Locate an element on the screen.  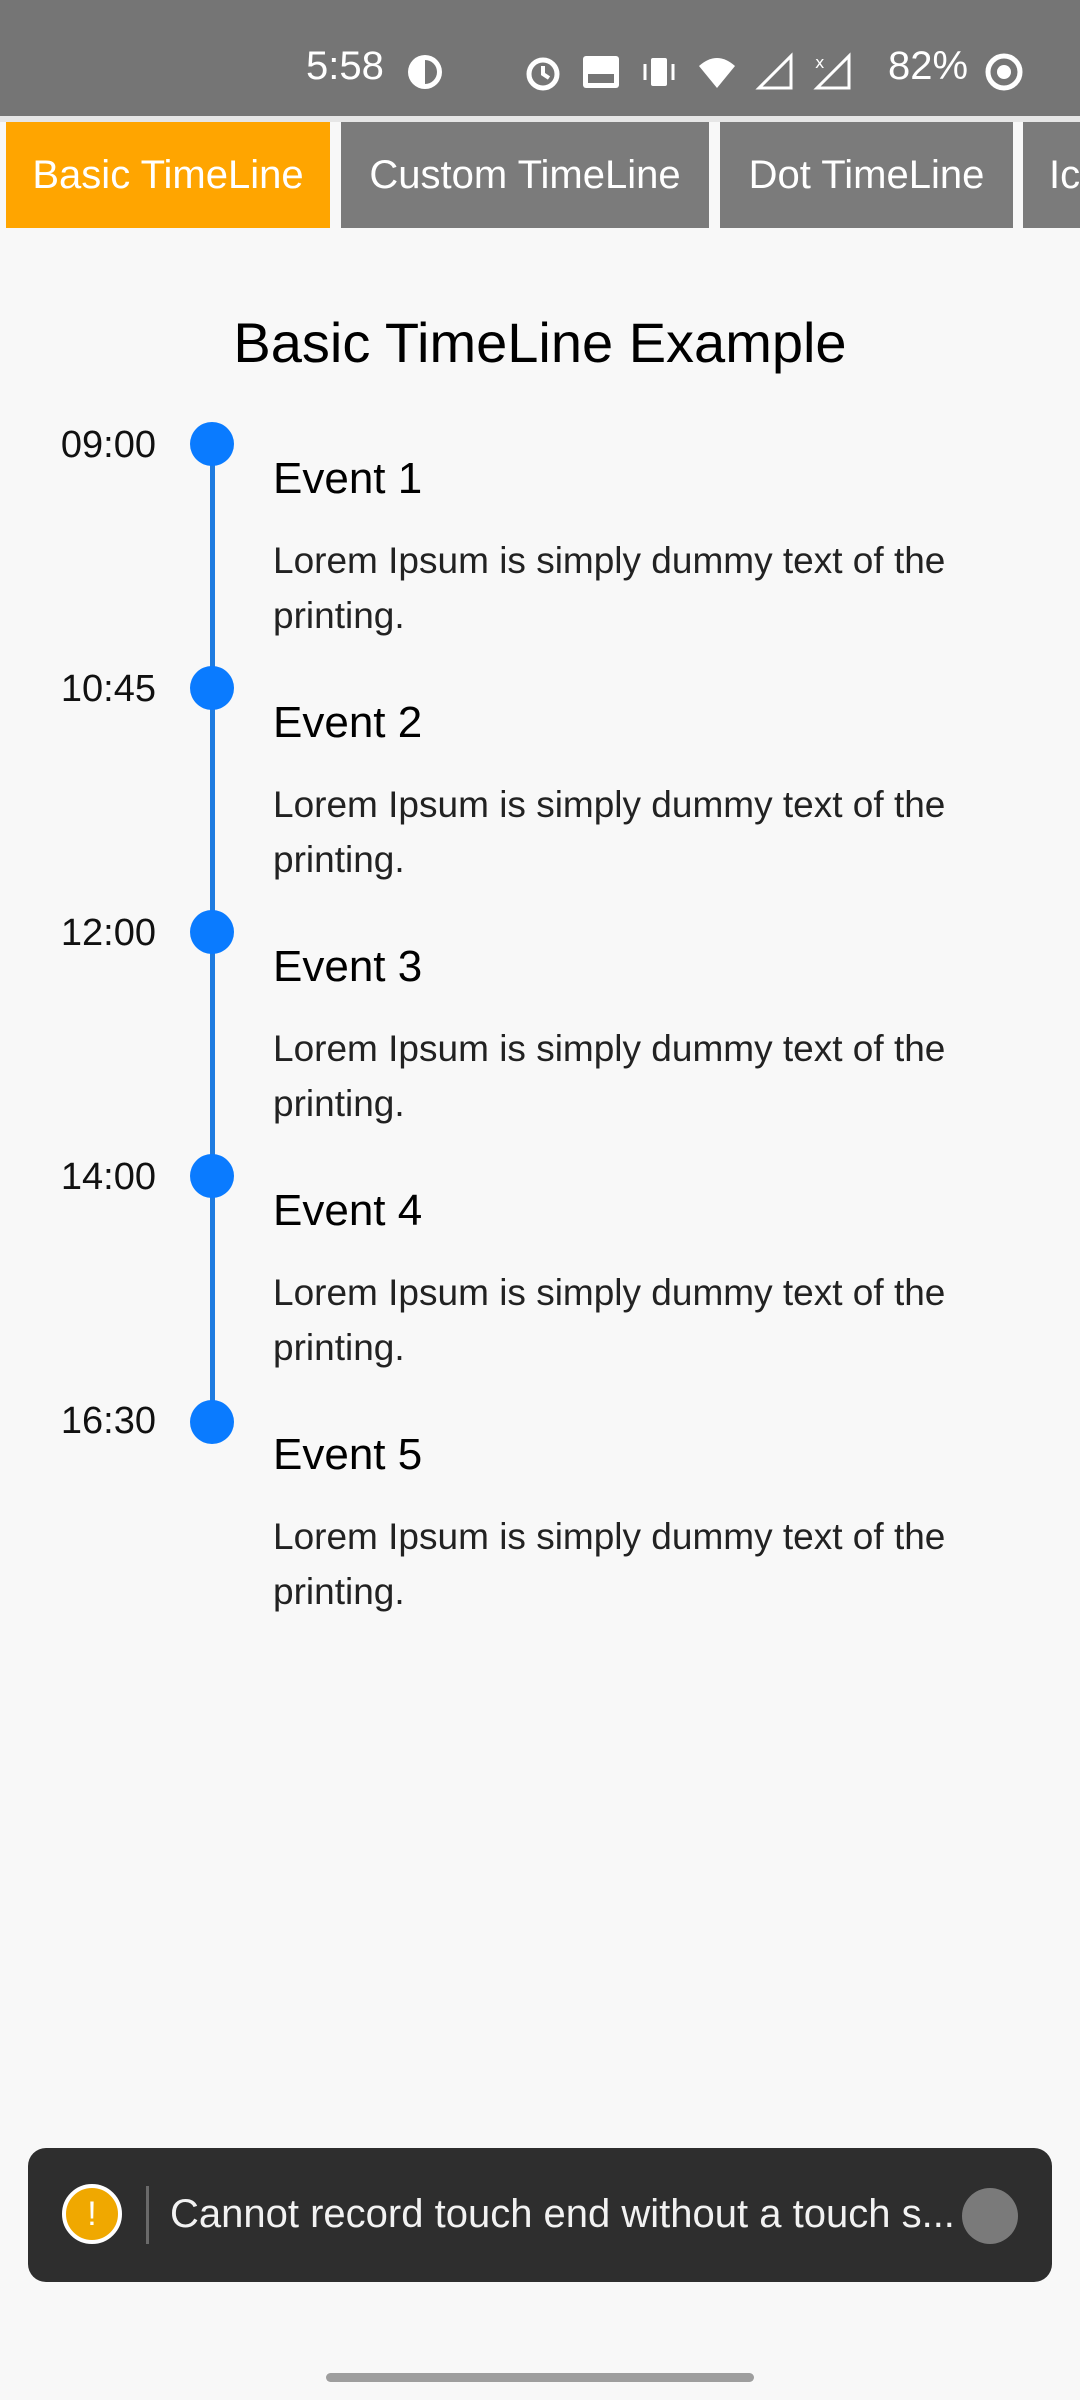
timeline-event-title: Event 1 is located at coordinates (348, 478).